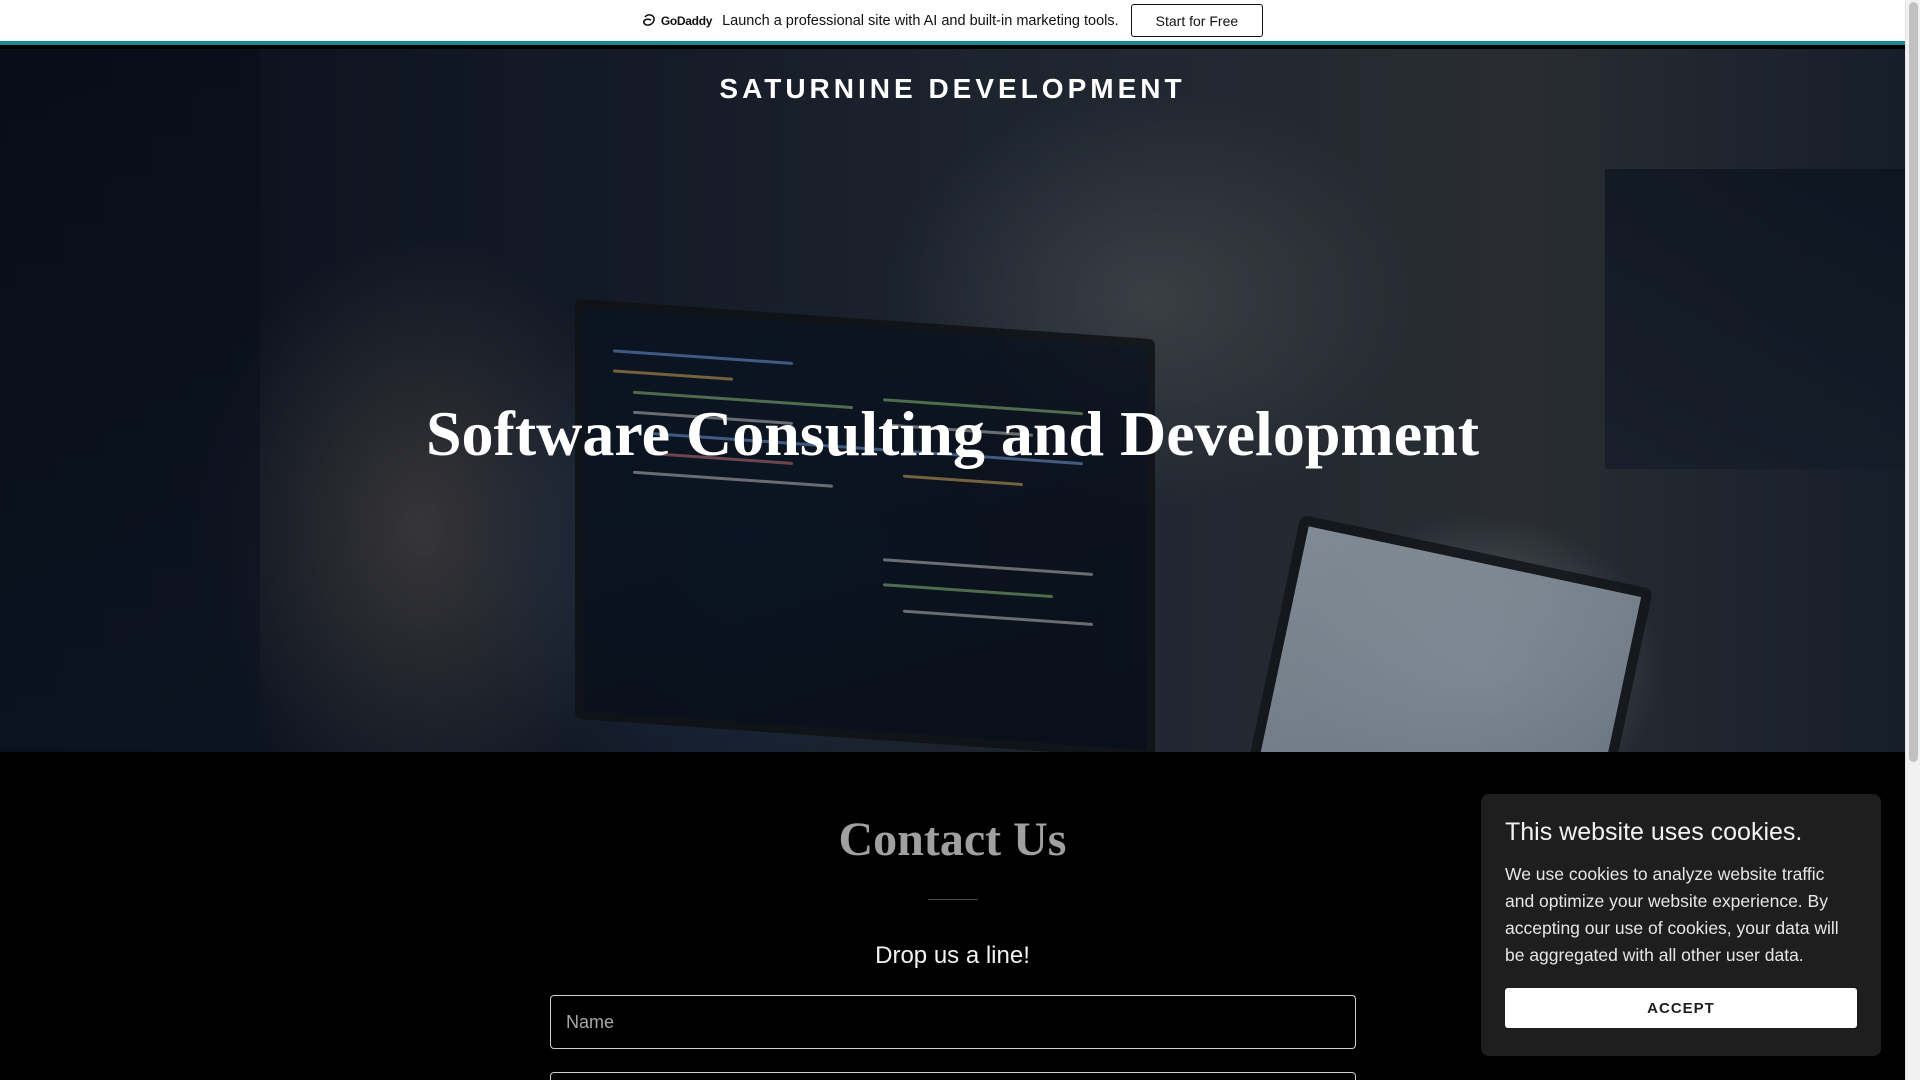 This screenshot has width=1920, height=1080. What do you see at coordinates (1654, 832) in the screenshot?
I see `cookie-title: This website uses cookies.` at bounding box center [1654, 832].